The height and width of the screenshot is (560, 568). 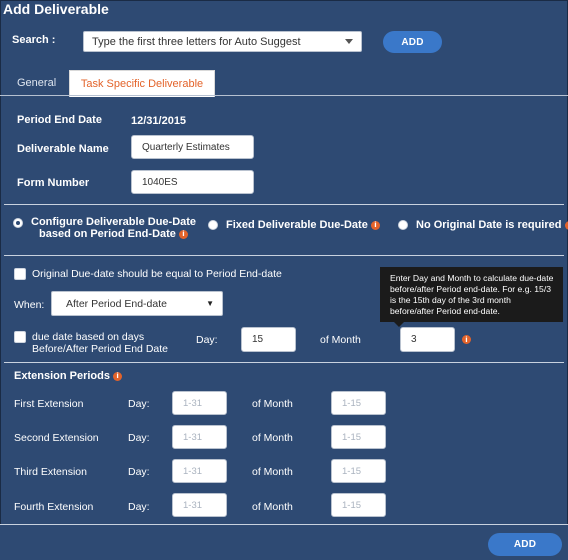 I want to click on chevron-down-icon, so click(x=349, y=41).